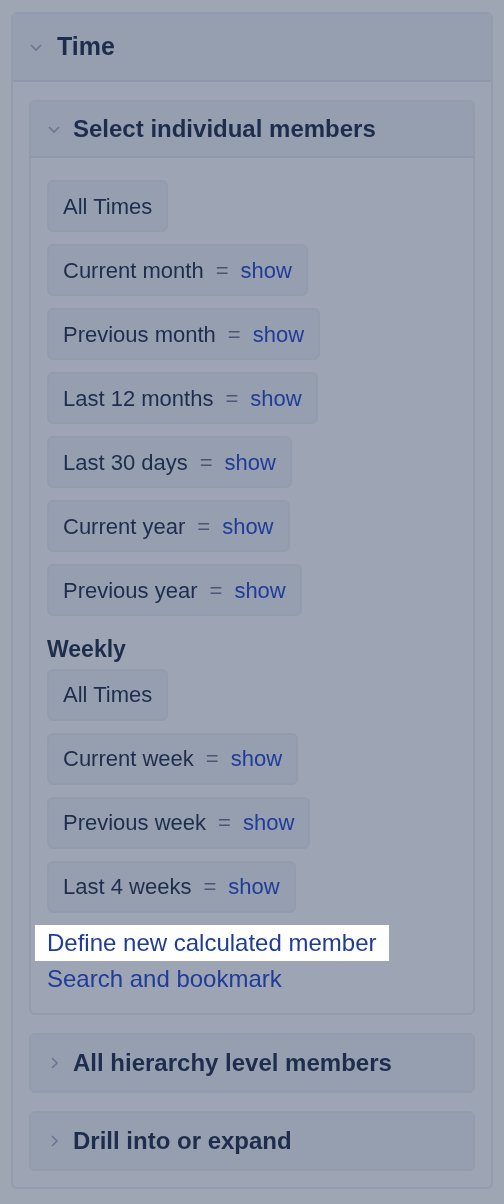 This screenshot has height=1204, width=504. Describe the element at coordinates (139, 334) in the screenshot. I see `member-label: Previous month` at that location.